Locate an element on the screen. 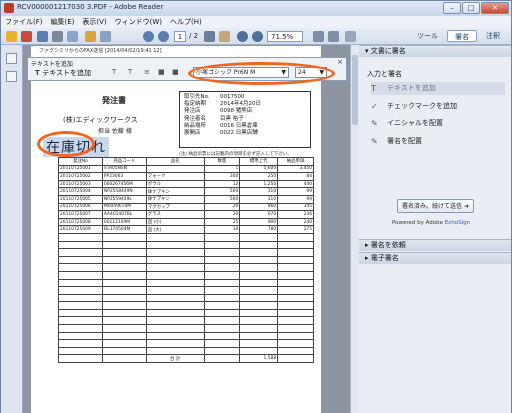 The height and width of the screenshot is (413, 512). increase-font-icon: T is located at coordinates (132, 72).